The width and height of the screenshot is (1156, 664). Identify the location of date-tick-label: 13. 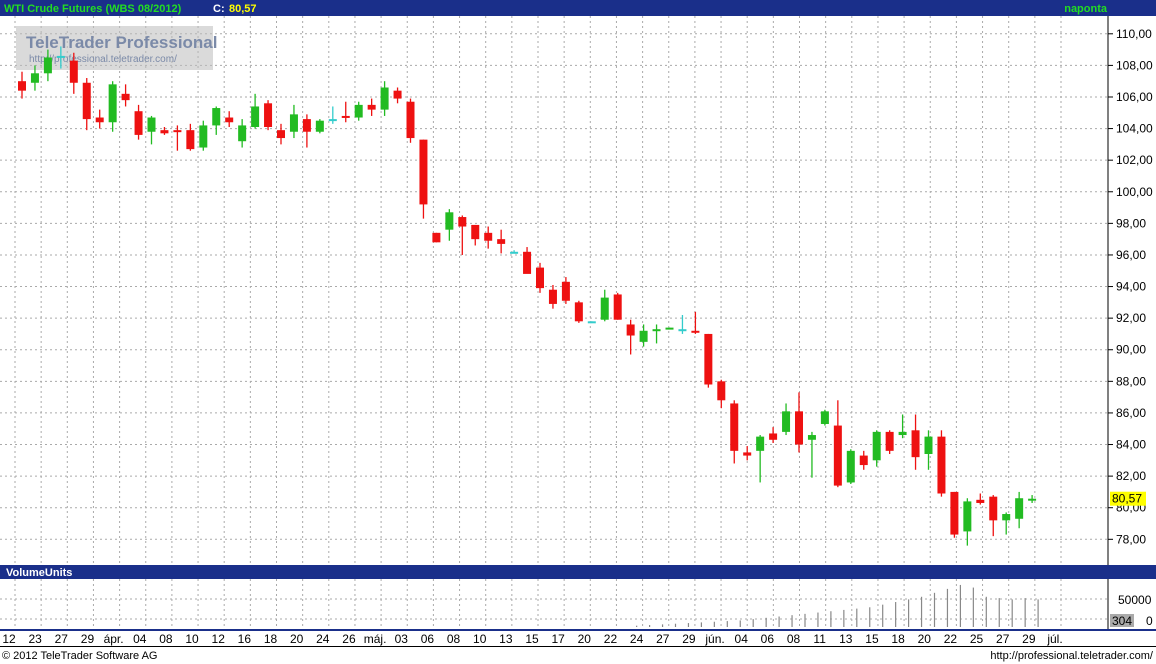
(846, 639).